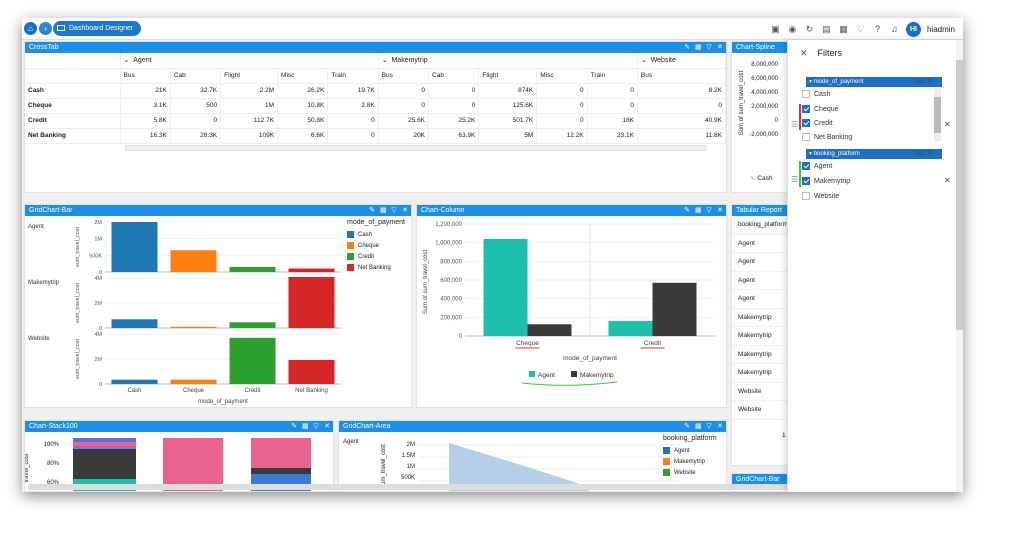 This screenshot has height=546, width=1017. What do you see at coordinates (45, 28) in the screenshot?
I see `chevron-right-icon: ›` at bounding box center [45, 28].